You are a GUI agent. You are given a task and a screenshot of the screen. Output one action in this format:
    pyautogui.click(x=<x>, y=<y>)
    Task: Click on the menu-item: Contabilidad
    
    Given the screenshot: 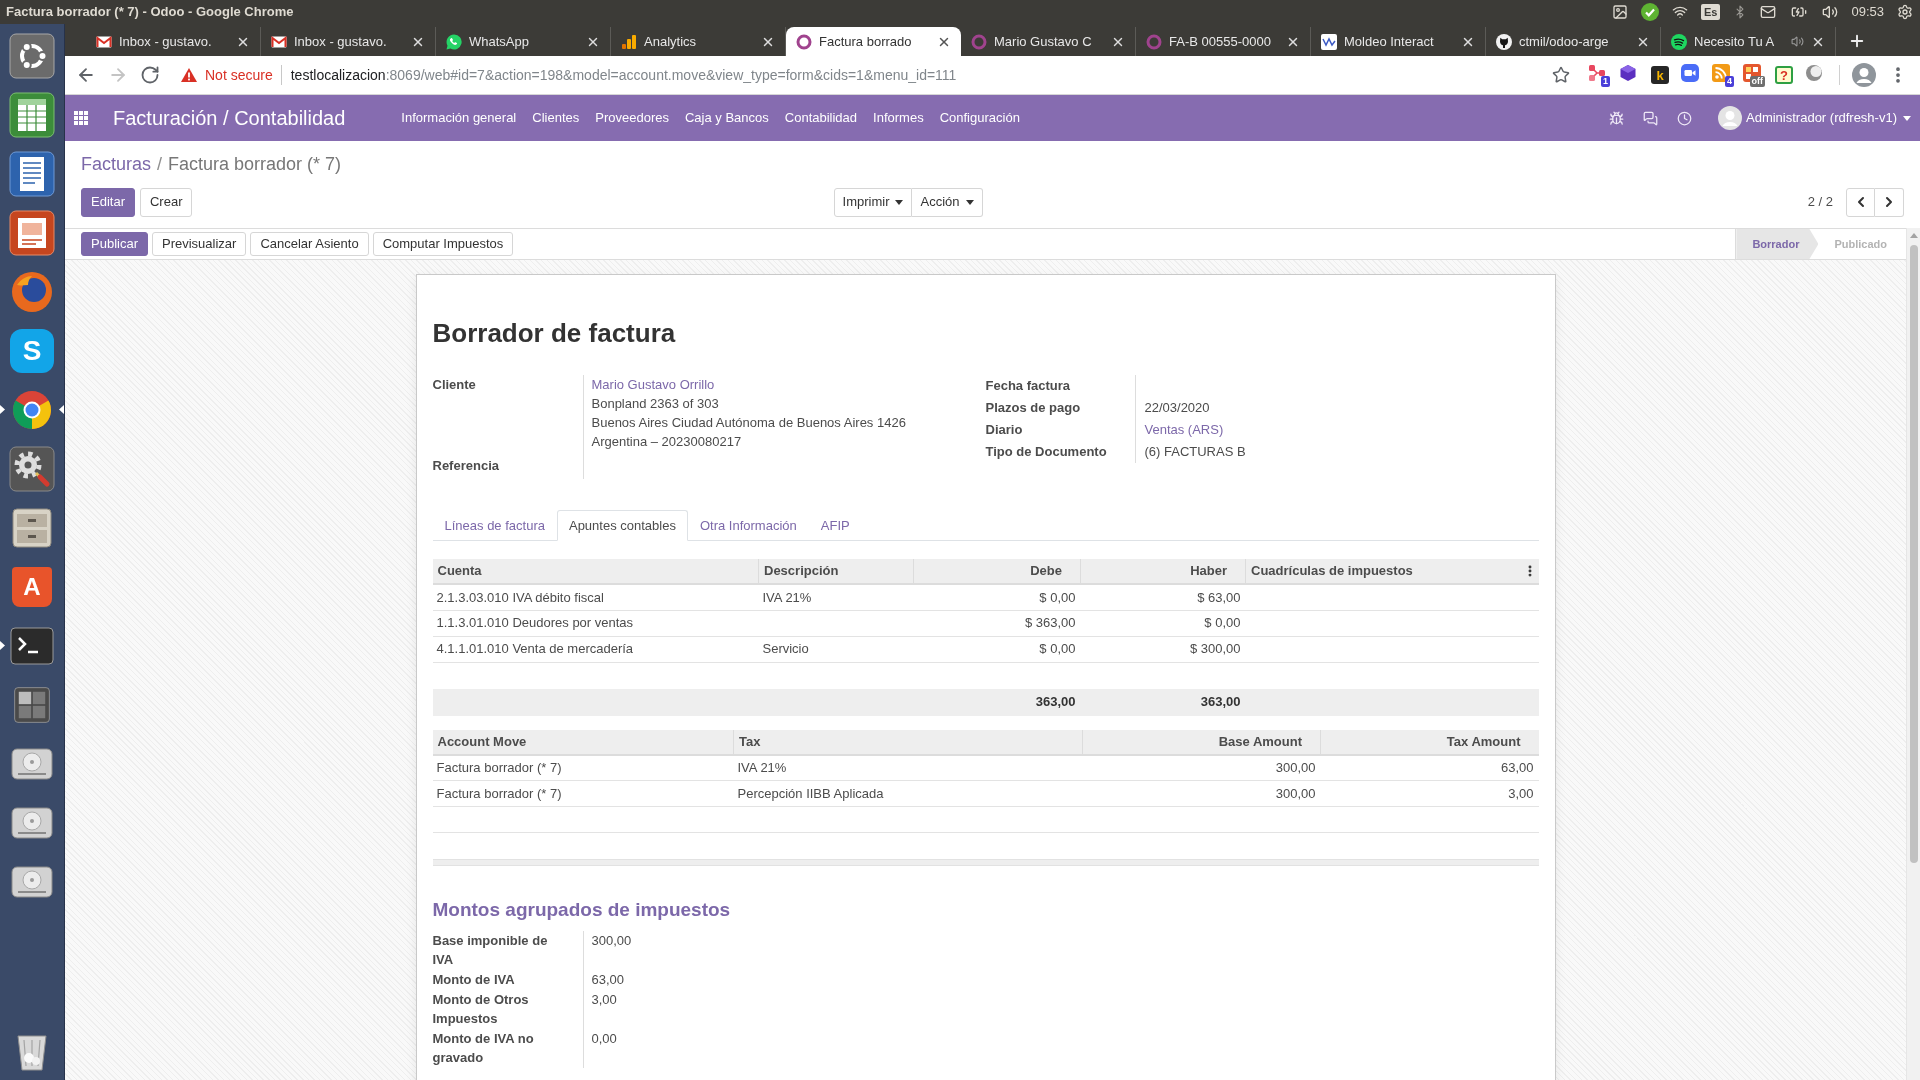 What is the action you would take?
    pyautogui.click(x=821, y=118)
    